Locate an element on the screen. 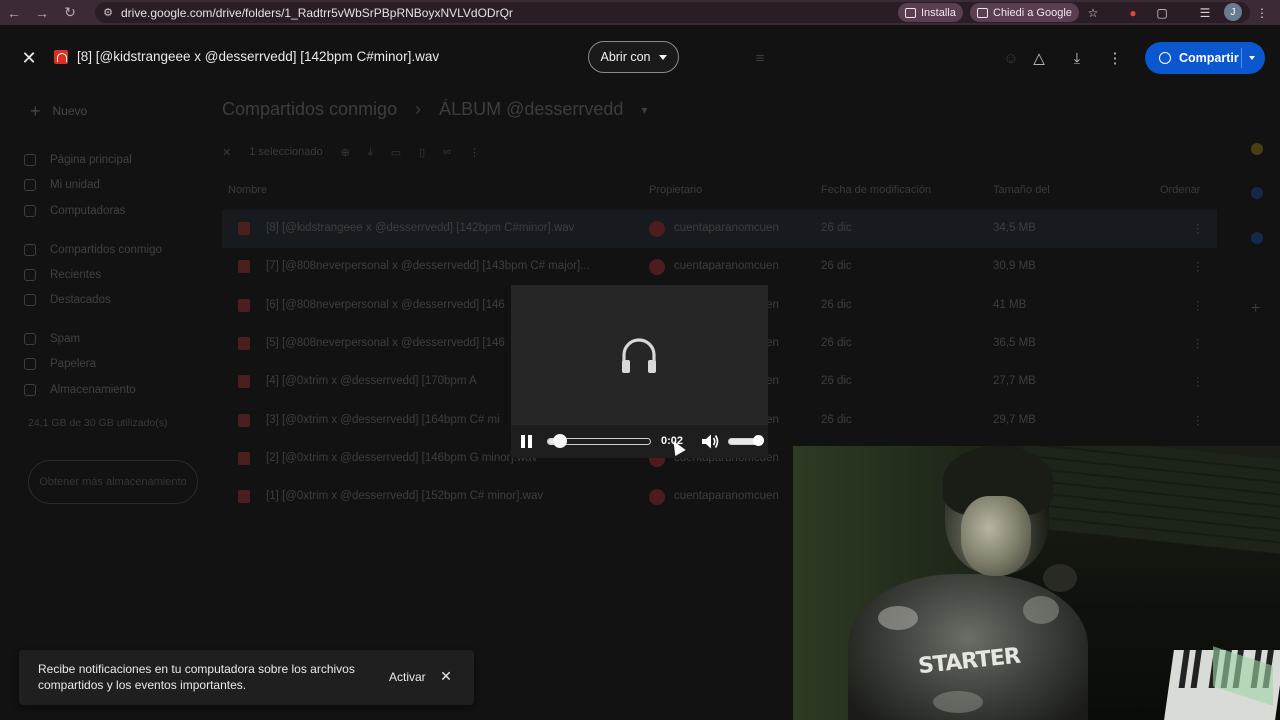  volume-slider is located at coordinates (746, 440).